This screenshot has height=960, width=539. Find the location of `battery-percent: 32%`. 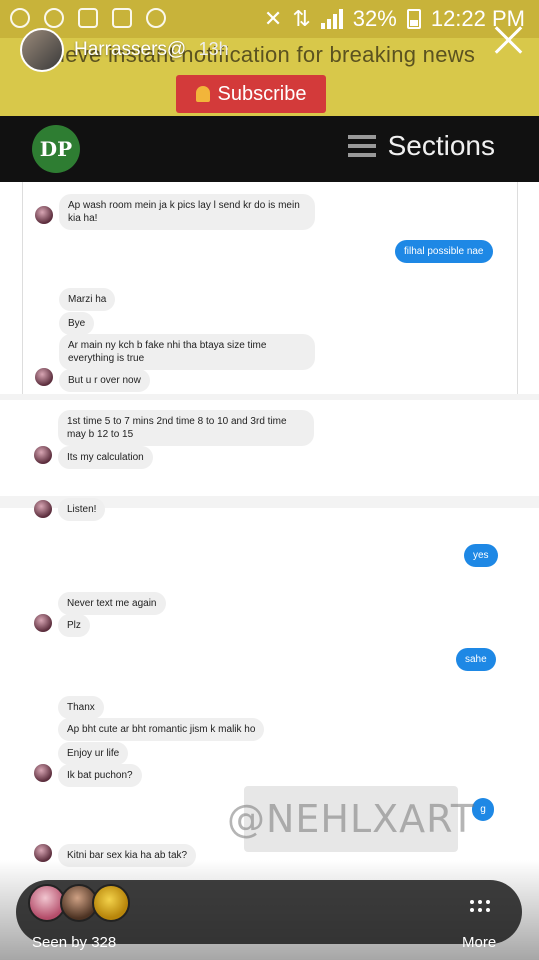

battery-percent: 32% is located at coordinates (374, 18).